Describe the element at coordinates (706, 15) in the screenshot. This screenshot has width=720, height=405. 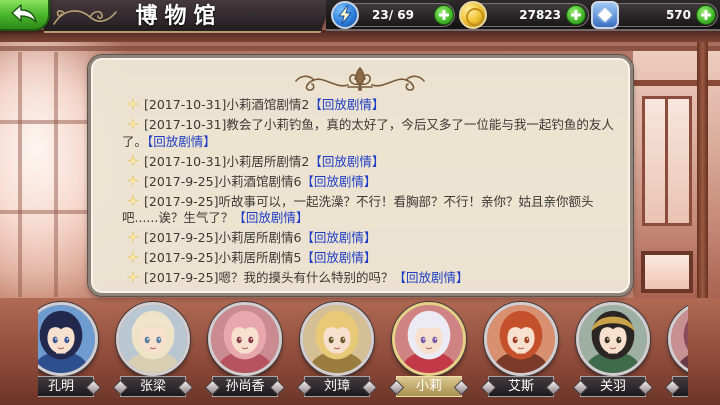
I see `add-gem-button` at that location.